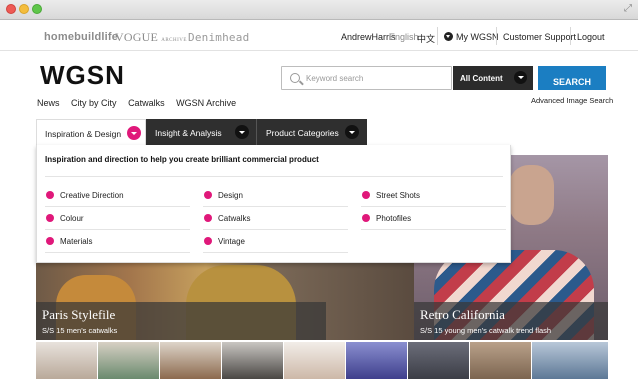 This screenshot has width=638, height=379. Describe the element at coordinates (48, 103) in the screenshot. I see `subnav-item-news: News` at that location.